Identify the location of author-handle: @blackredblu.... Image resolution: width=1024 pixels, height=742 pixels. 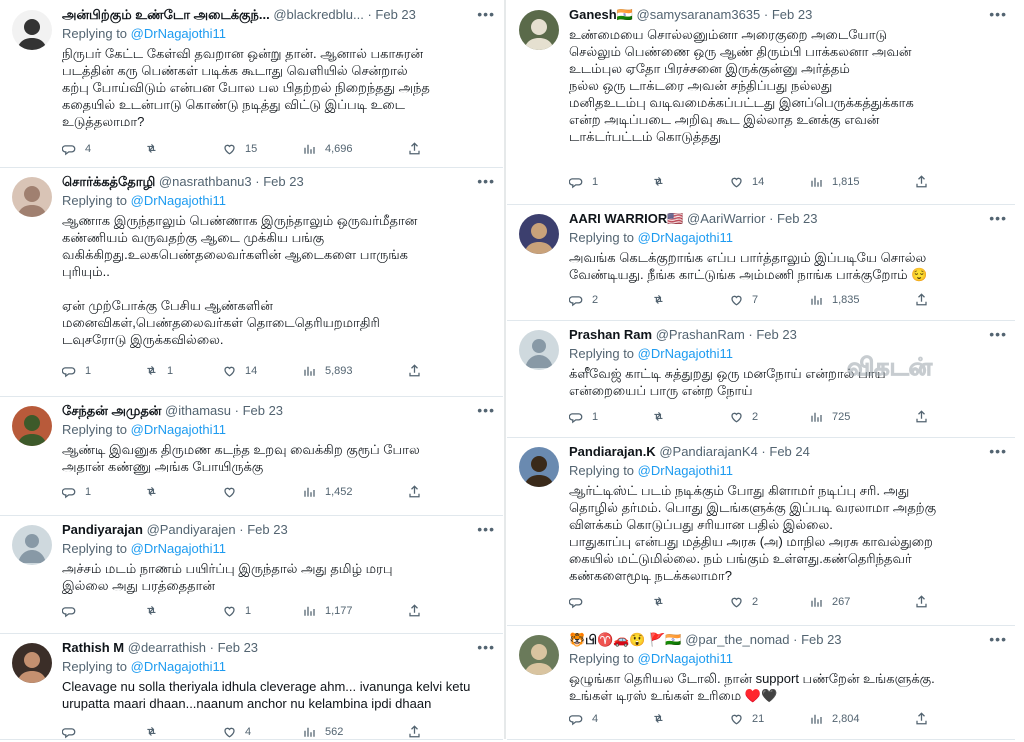
(318, 14).